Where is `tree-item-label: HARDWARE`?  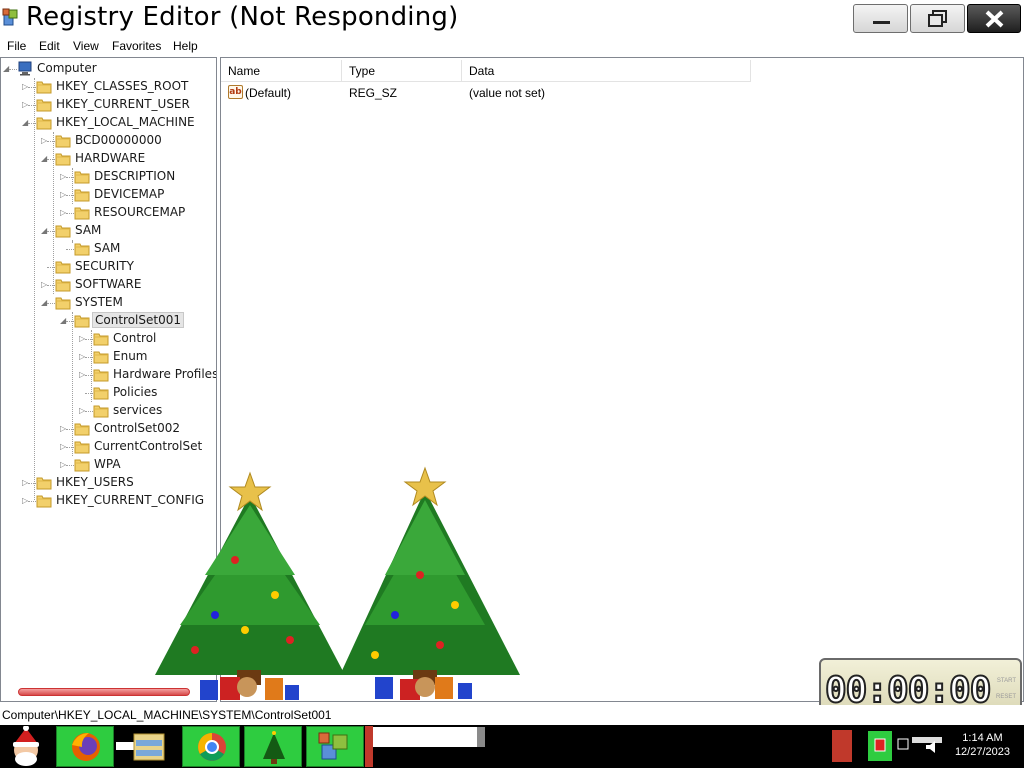
tree-item-label: HARDWARE is located at coordinates (110, 158).